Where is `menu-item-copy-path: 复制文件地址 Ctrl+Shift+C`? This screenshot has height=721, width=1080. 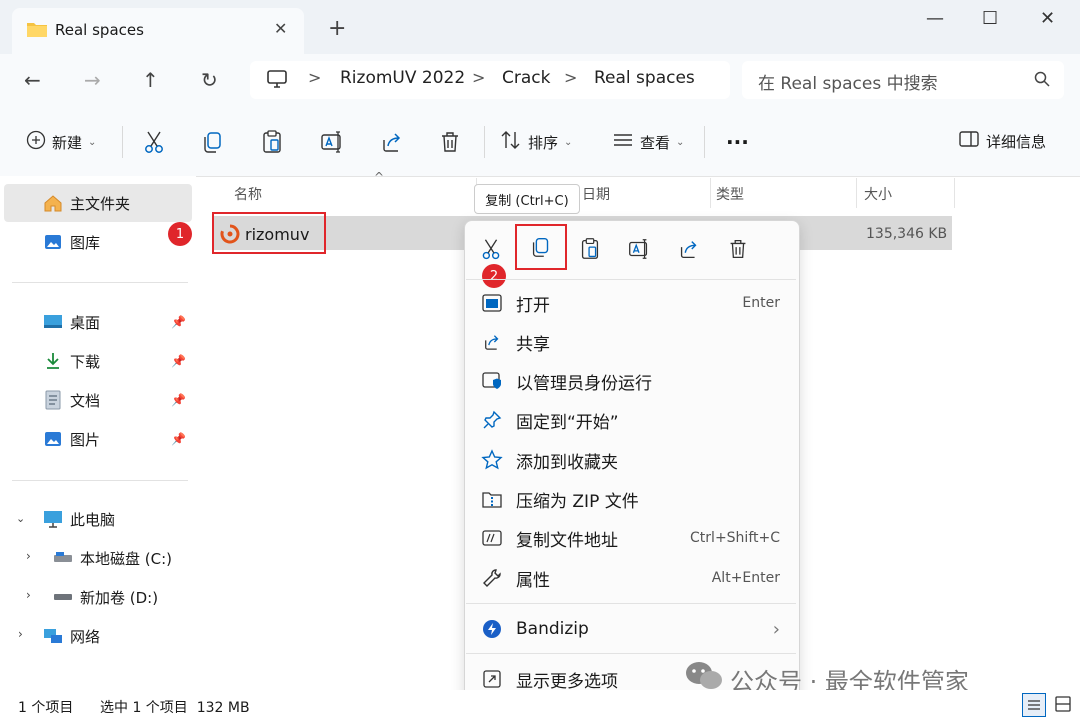
menu-item-copy-path: 复制文件地址 Ctrl+Shift+C is located at coordinates (635, 538).